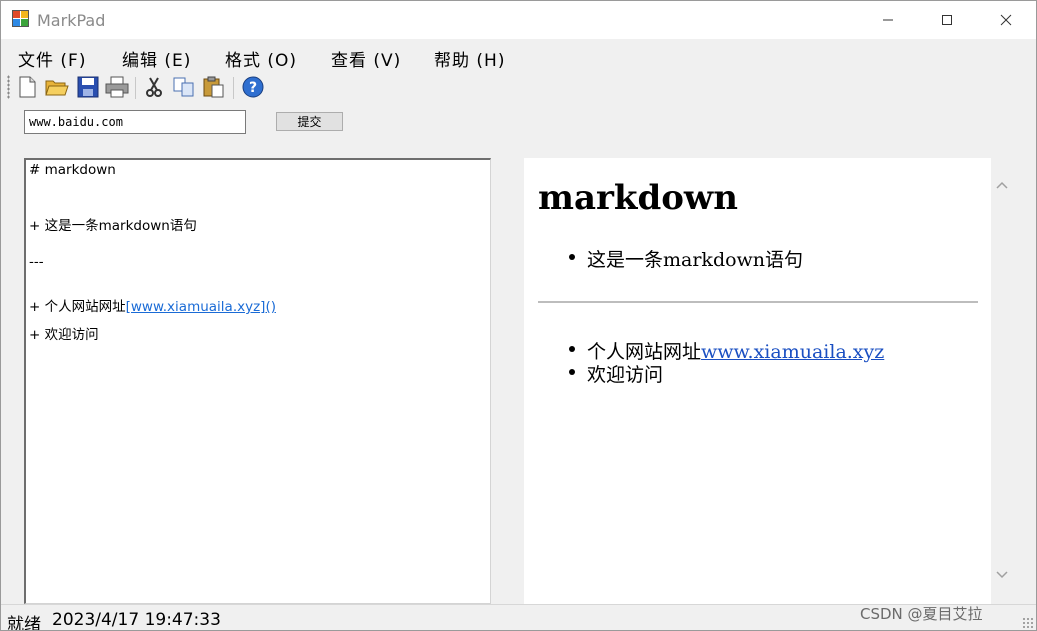  What do you see at coordinates (24, 623) in the screenshot?
I see `status-label: 就绪` at bounding box center [24, 623].